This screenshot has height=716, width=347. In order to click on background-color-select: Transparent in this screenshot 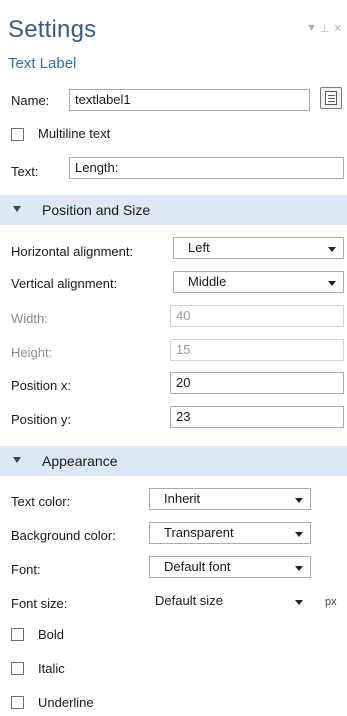, I will do `click(230, 533)`.